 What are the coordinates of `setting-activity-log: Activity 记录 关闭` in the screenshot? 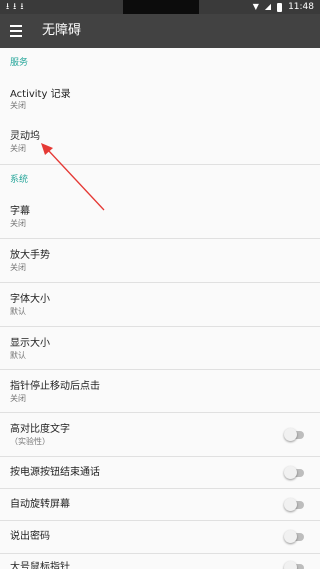 It's located at (160, 97).